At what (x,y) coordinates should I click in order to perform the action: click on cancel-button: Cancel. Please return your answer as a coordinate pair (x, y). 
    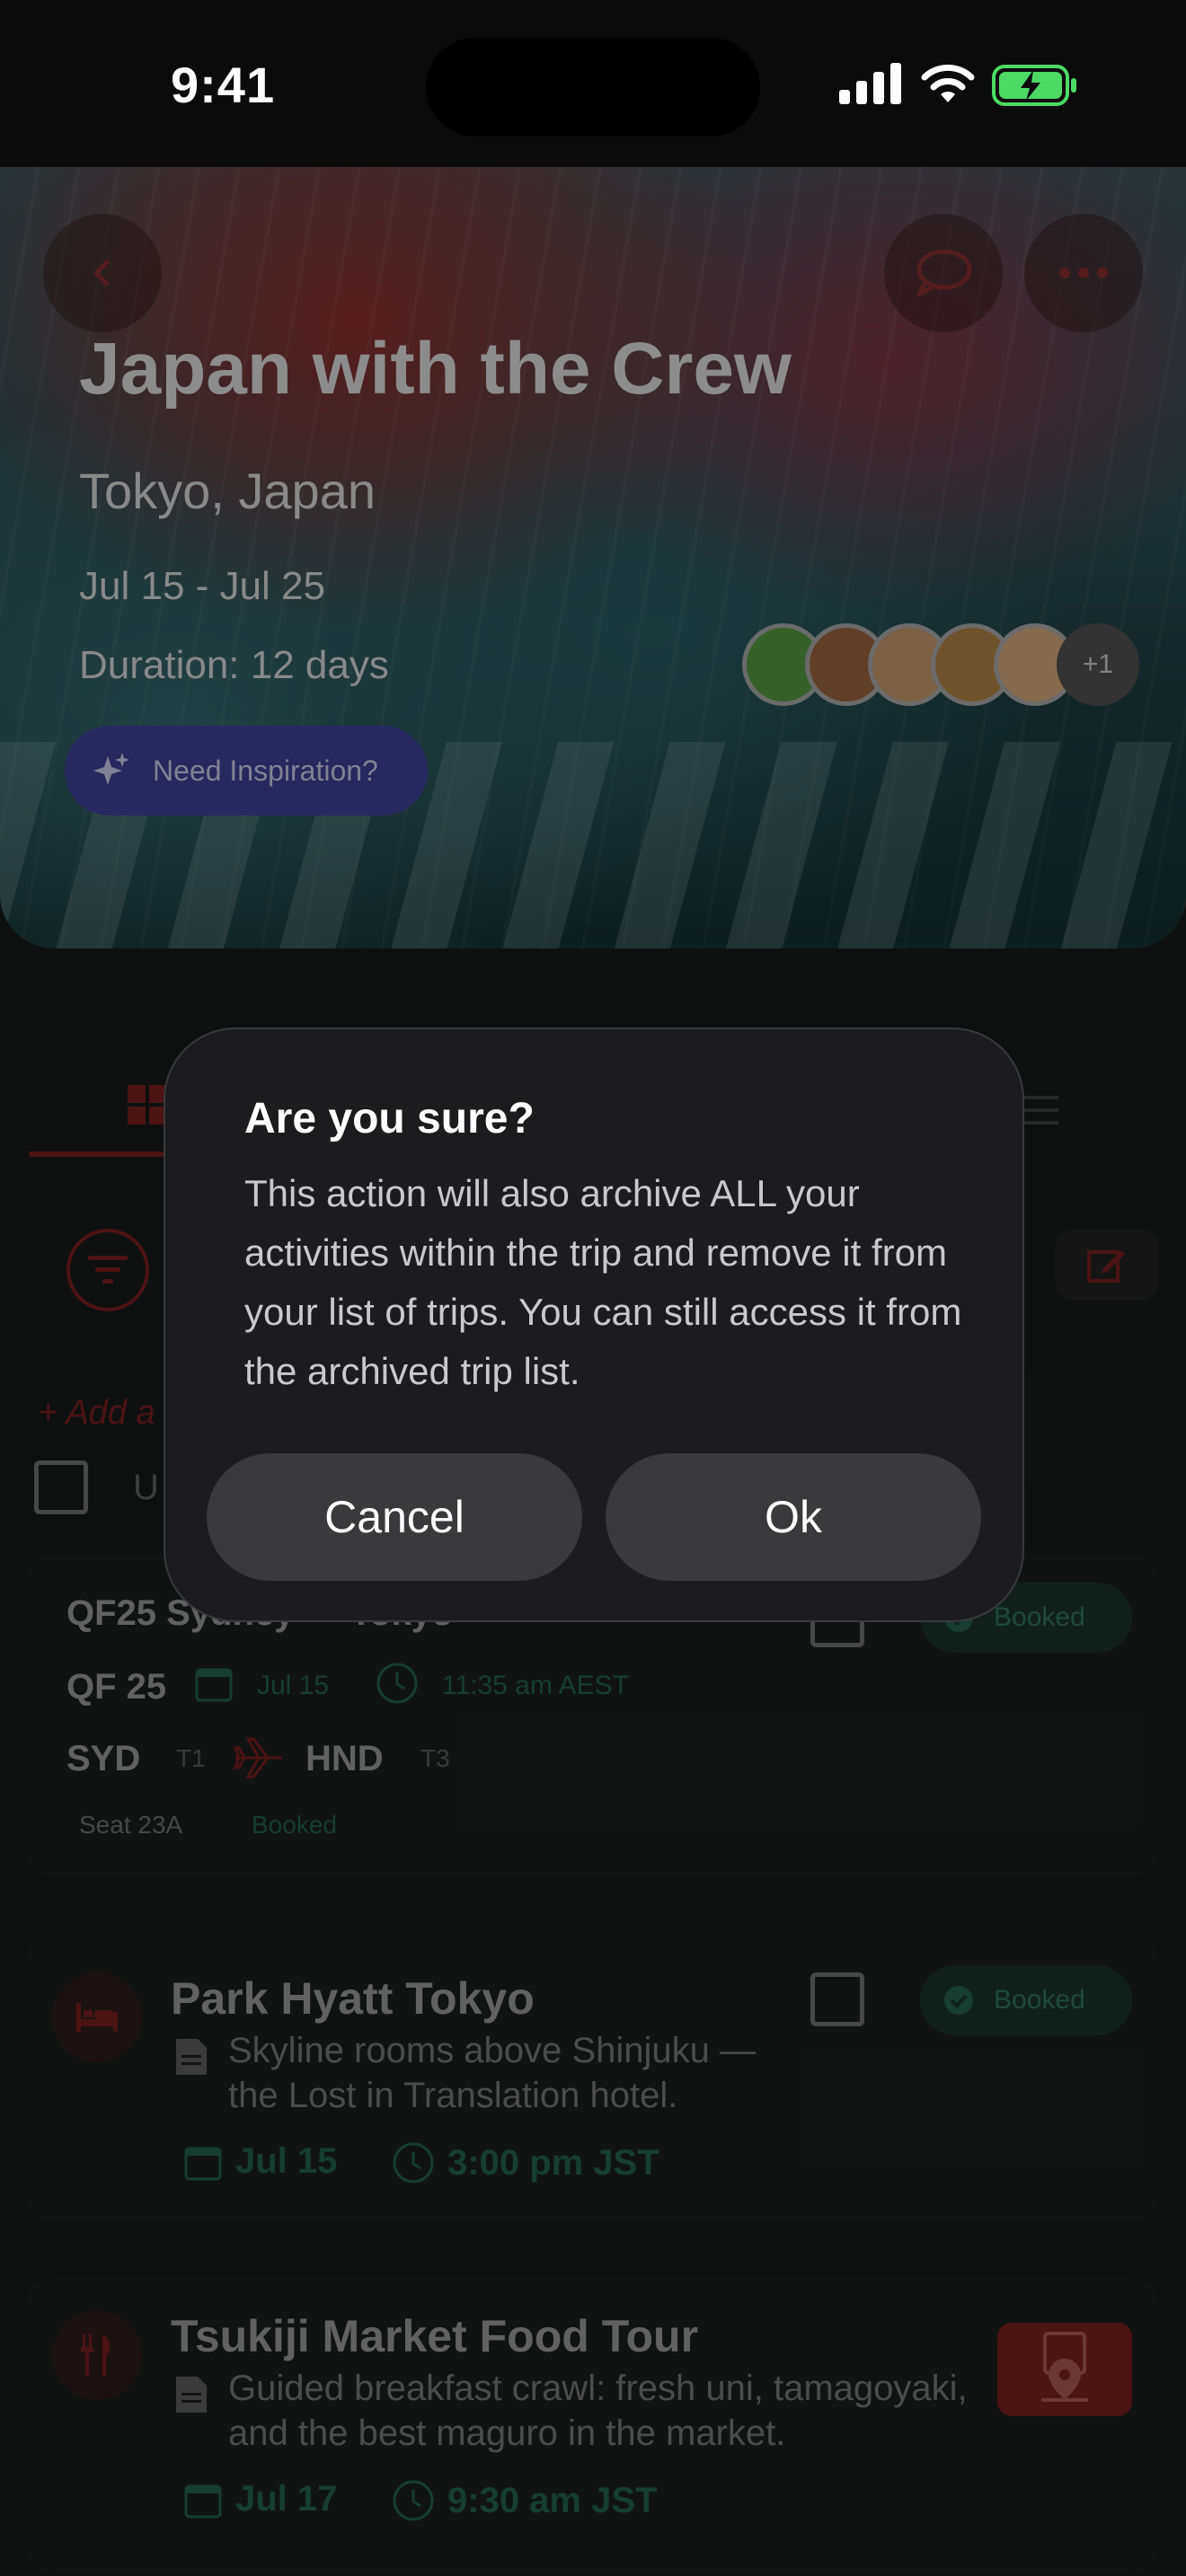
    Looking at the image, I should click on (394, 1517).